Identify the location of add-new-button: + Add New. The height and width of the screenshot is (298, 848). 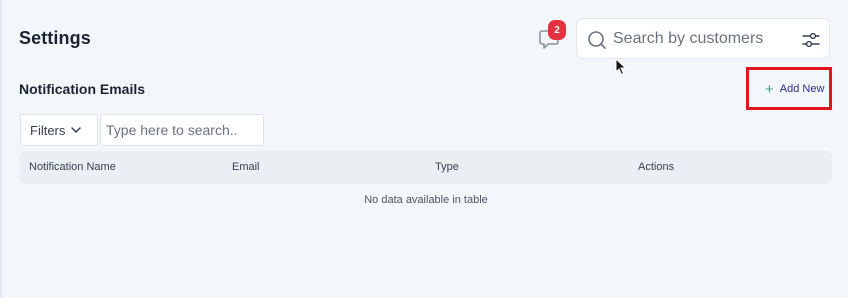
(794, 89).